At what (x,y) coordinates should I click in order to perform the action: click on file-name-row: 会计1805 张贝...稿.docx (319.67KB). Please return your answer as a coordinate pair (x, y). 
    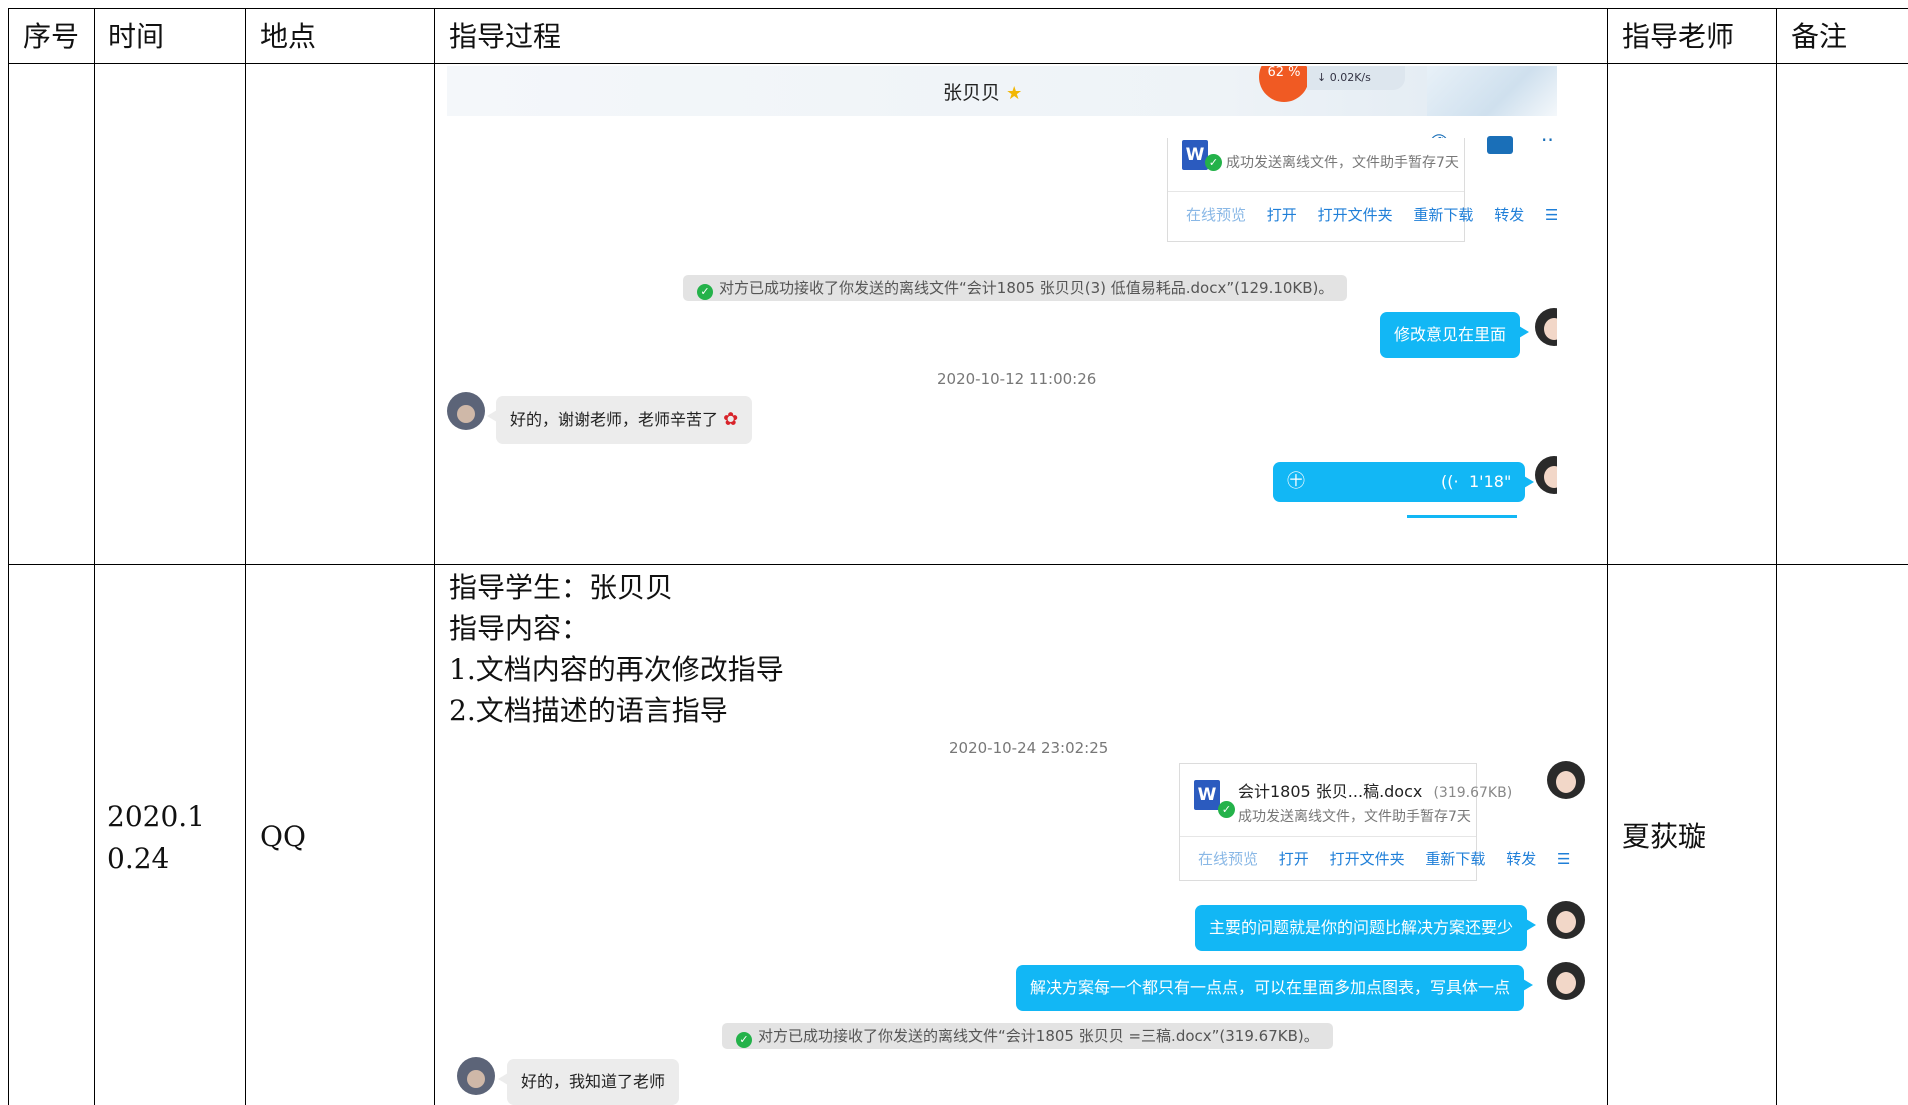
    Looking at the image, I should click on (1375, 790).